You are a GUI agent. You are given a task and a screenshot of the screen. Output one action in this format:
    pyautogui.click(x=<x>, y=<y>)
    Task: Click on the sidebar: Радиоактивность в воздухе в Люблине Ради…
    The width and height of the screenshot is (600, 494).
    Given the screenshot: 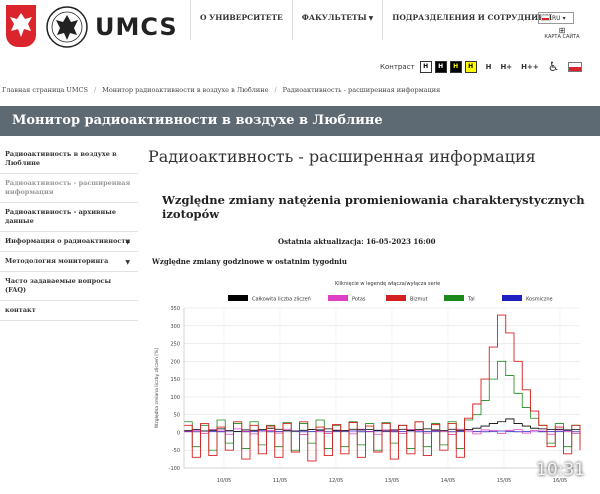 What is the action you would take?
    pyautogui.click(x=69, y=233)
    